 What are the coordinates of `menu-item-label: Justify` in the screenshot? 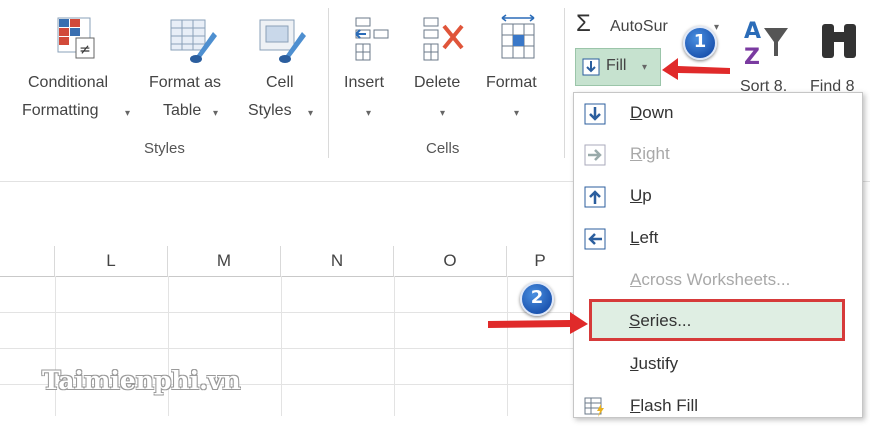 It's located at (654, 363).